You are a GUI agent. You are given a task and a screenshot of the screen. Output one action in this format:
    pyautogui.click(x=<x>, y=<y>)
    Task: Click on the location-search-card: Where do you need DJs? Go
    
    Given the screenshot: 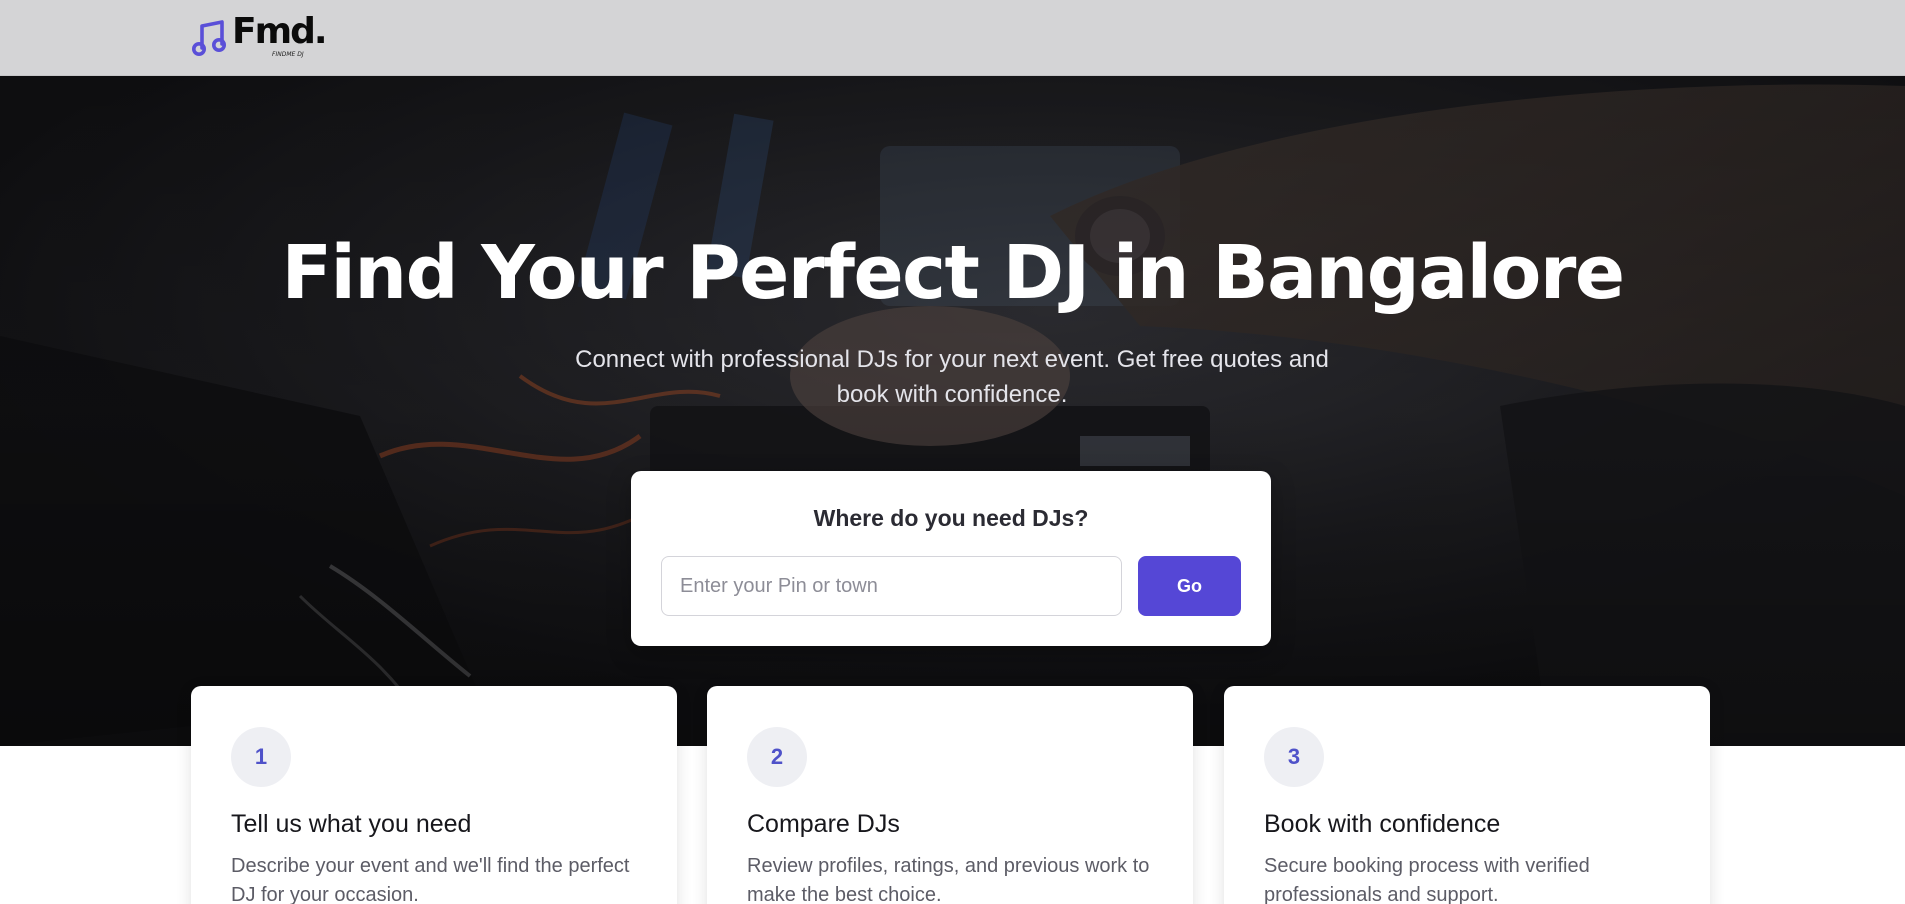 What is the action you would take?
    pyautogui.click(x=951, y=558)
    